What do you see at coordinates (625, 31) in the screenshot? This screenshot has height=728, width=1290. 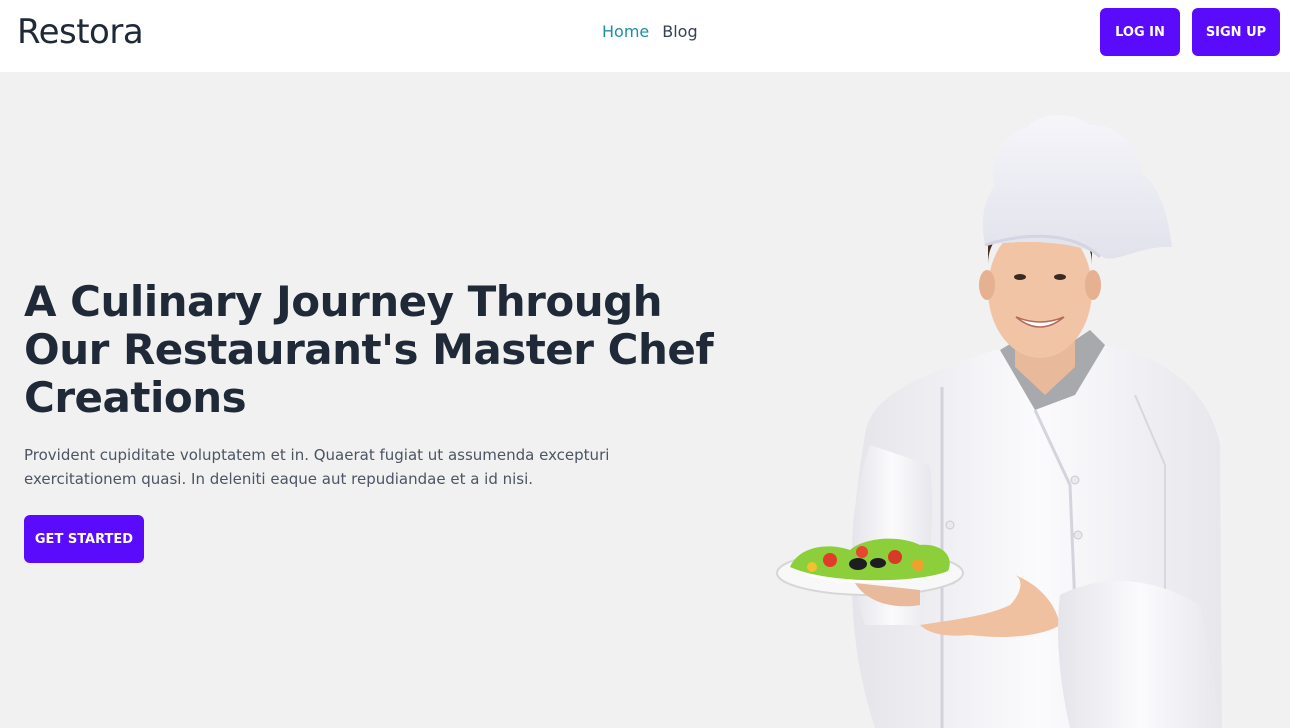 I see `nav-link-home: Home` at bounding box center [625, 31].